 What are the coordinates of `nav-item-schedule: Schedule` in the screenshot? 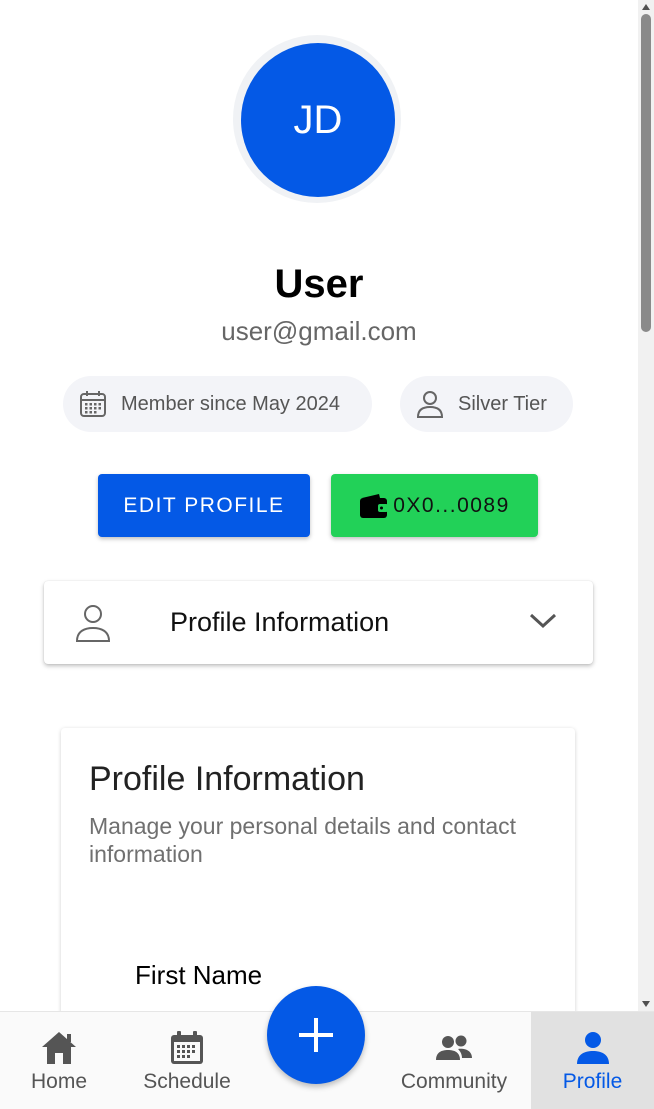 It's located at (187, 1060).